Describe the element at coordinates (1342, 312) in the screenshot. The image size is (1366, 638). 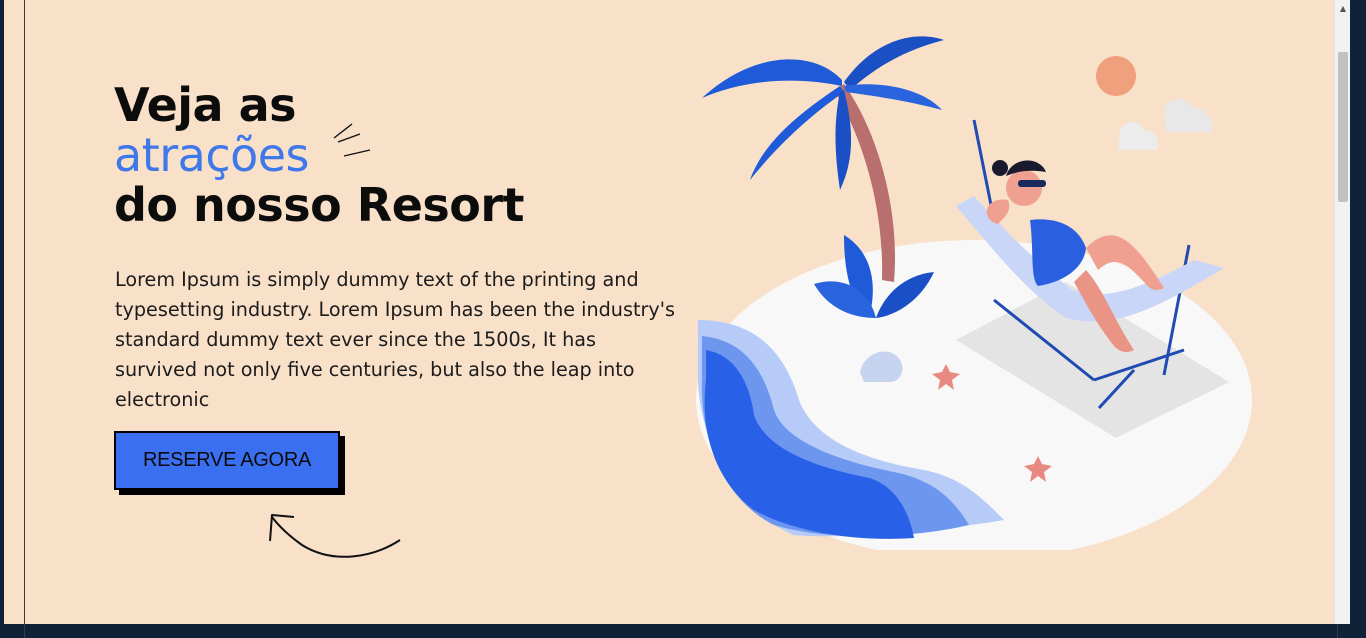
I see `vertical-scrollbar: ▲` at that location.